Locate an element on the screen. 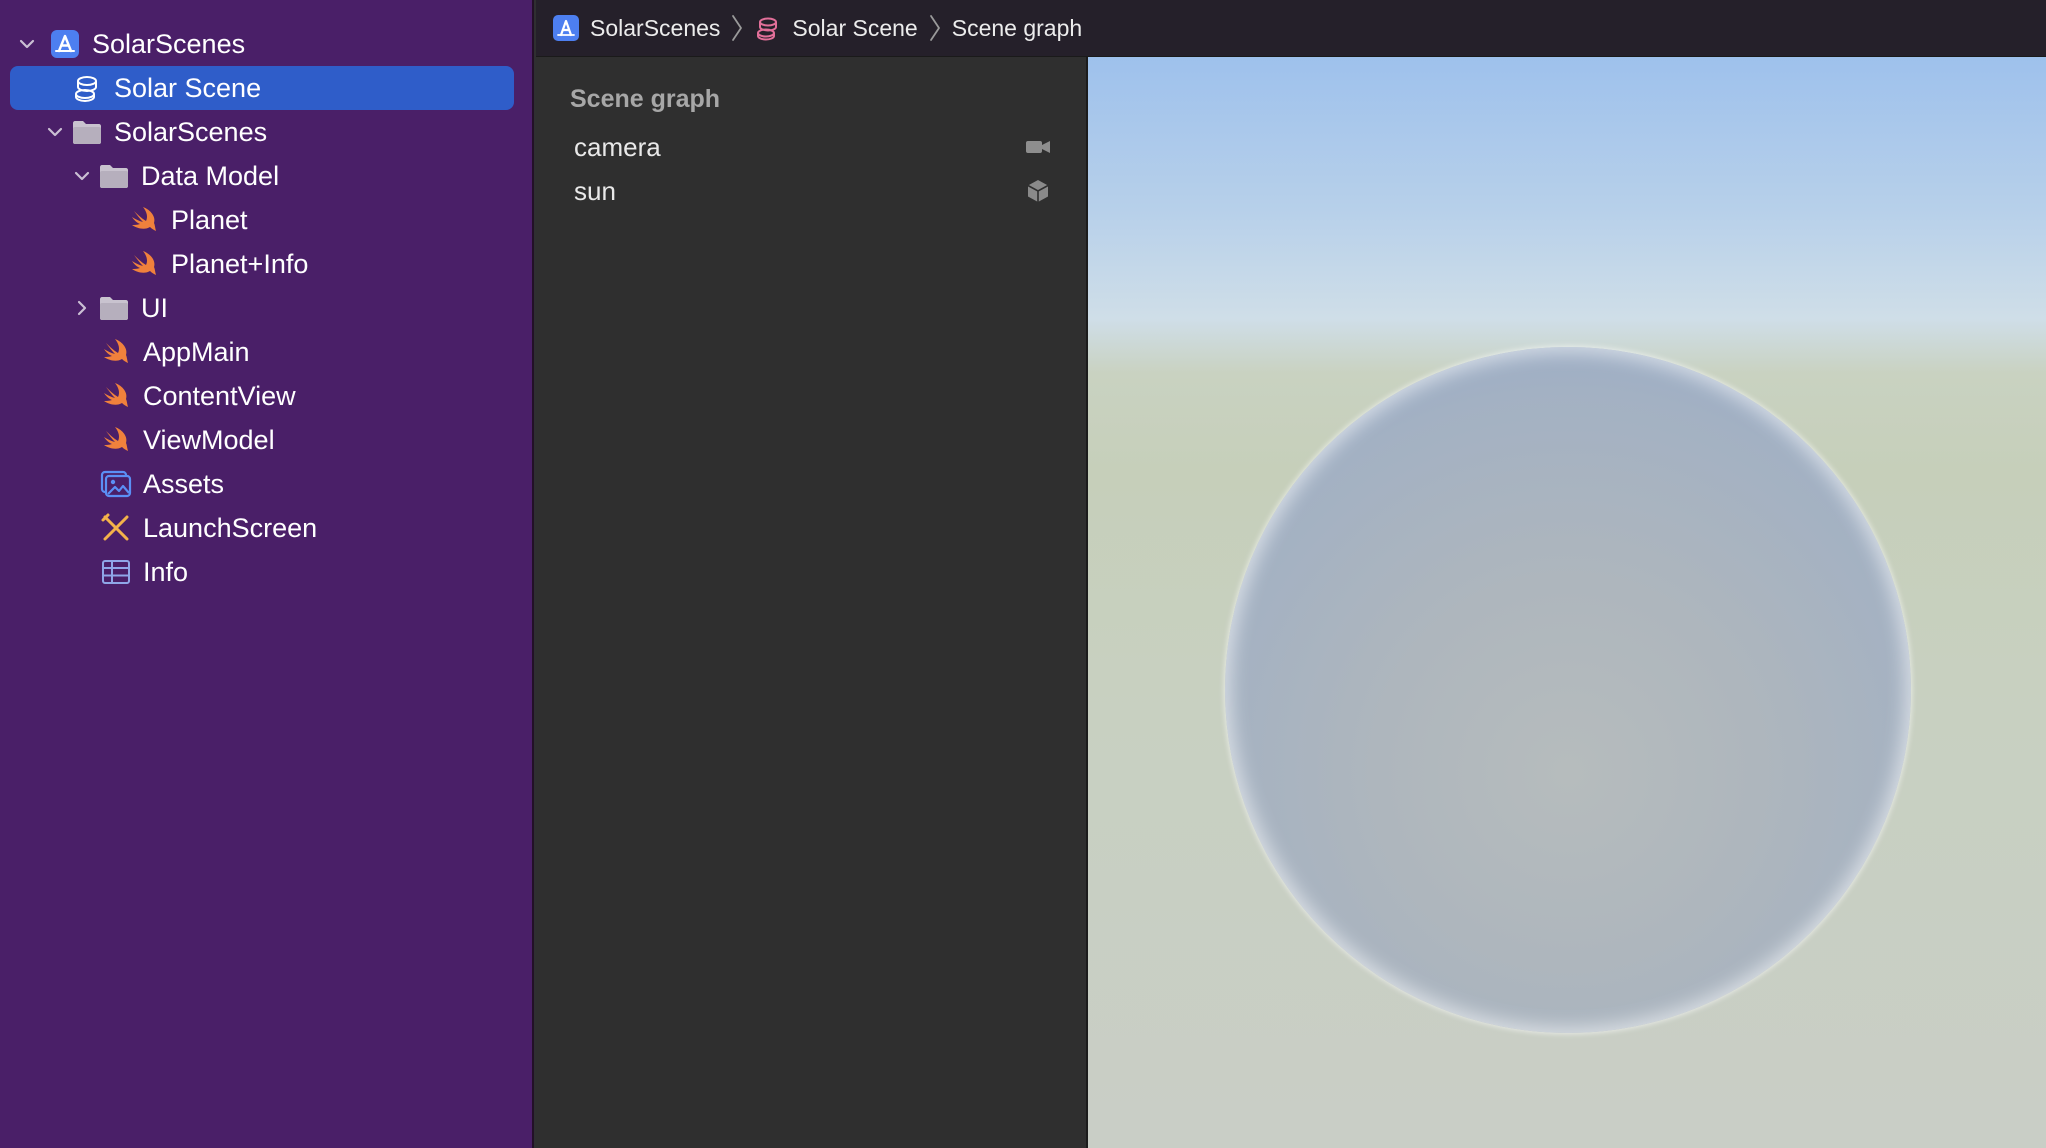 The width and height of the screenshot is (2046, 1148). outline-title: Scene graph is located at coordinates (645, 99).